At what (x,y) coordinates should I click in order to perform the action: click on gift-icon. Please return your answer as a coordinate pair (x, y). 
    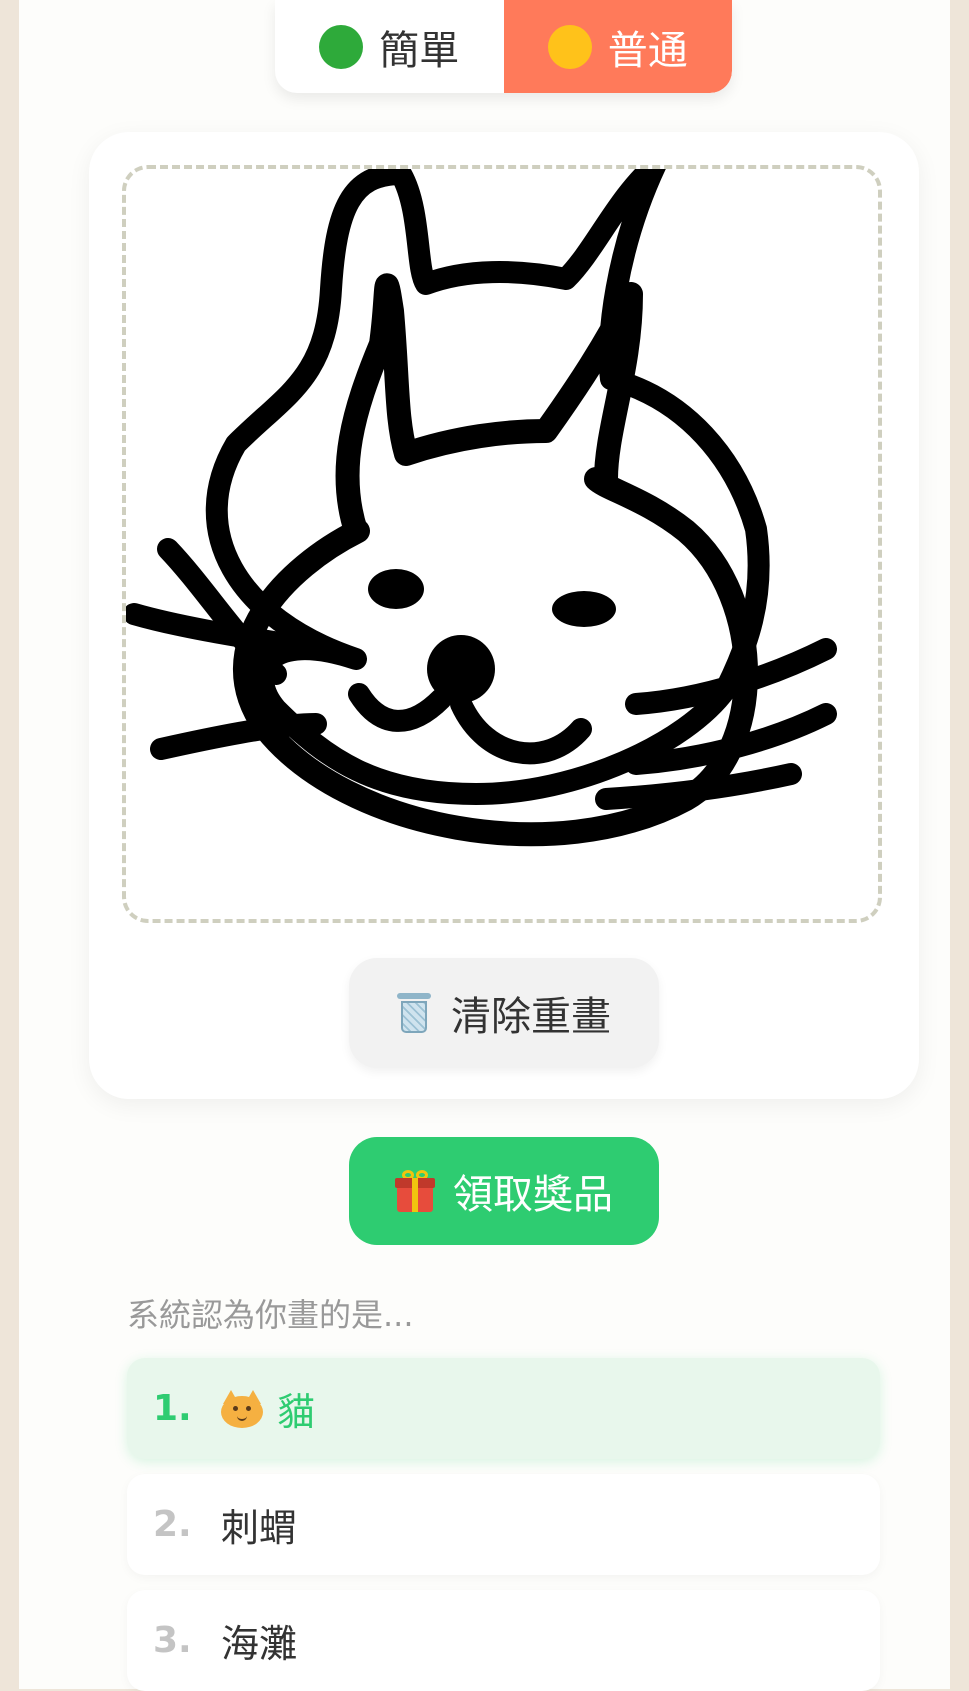
    Looking at the image, I should click on (415, 1191).